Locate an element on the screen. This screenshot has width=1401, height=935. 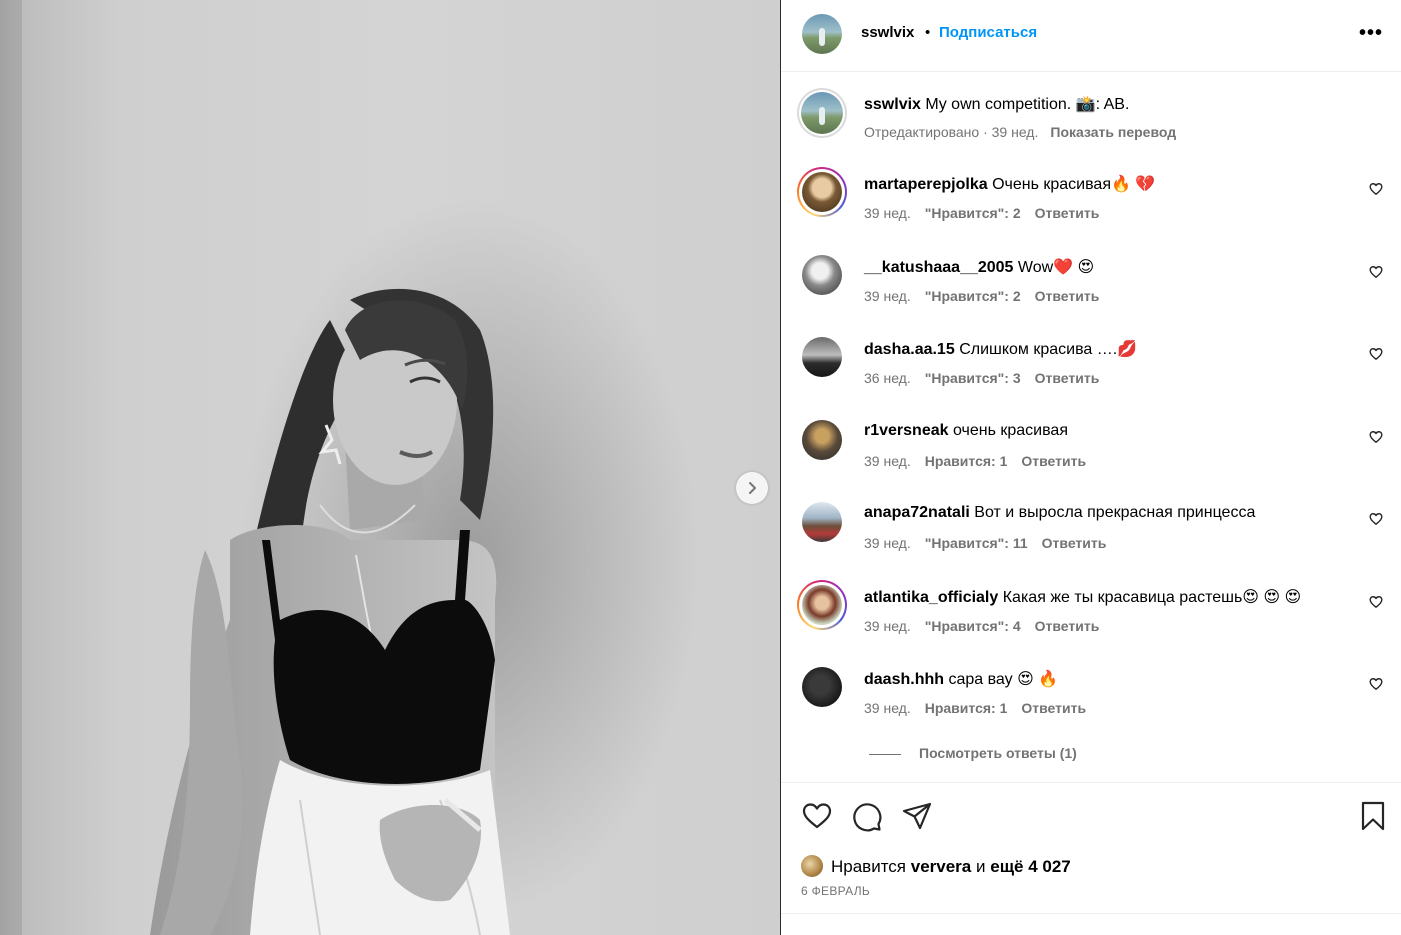
comment-text-line: daash.hhh сара вау 😍 🔥 is located at coordinates (961, 679).